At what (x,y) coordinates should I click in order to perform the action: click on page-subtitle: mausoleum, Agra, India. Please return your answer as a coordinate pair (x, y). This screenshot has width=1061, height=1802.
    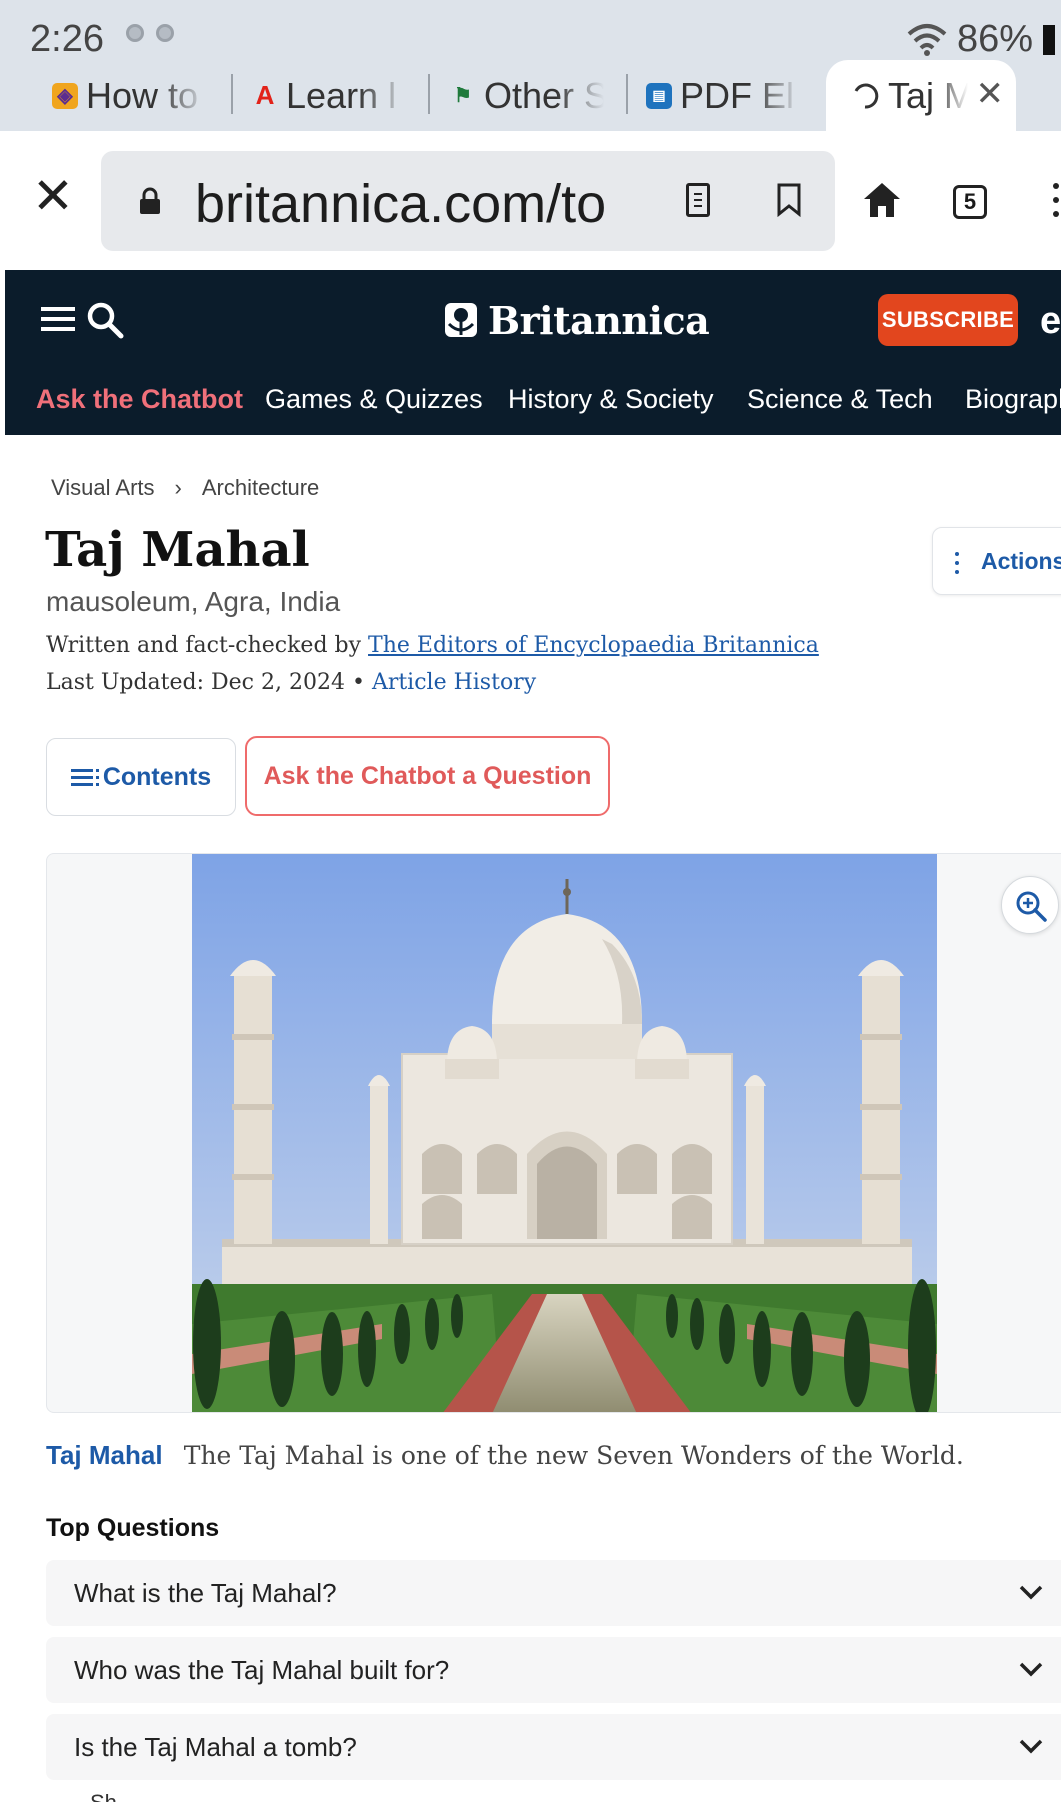
    Looking at the image, I should click on (193, 601).